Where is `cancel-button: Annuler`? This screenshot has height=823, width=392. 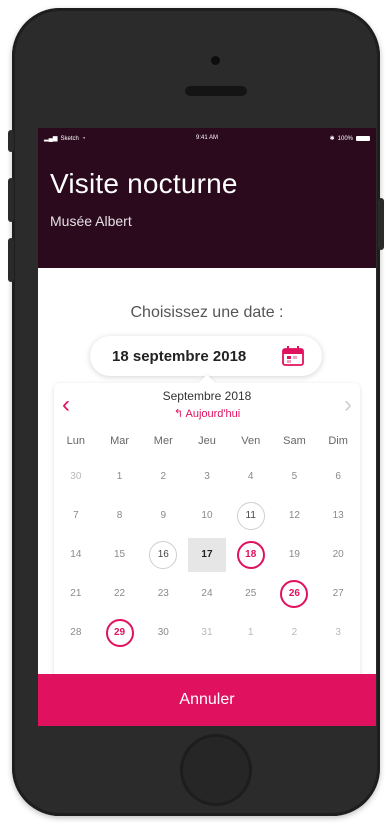
cancel-button: Annuler is located at coordinates (207, 700).